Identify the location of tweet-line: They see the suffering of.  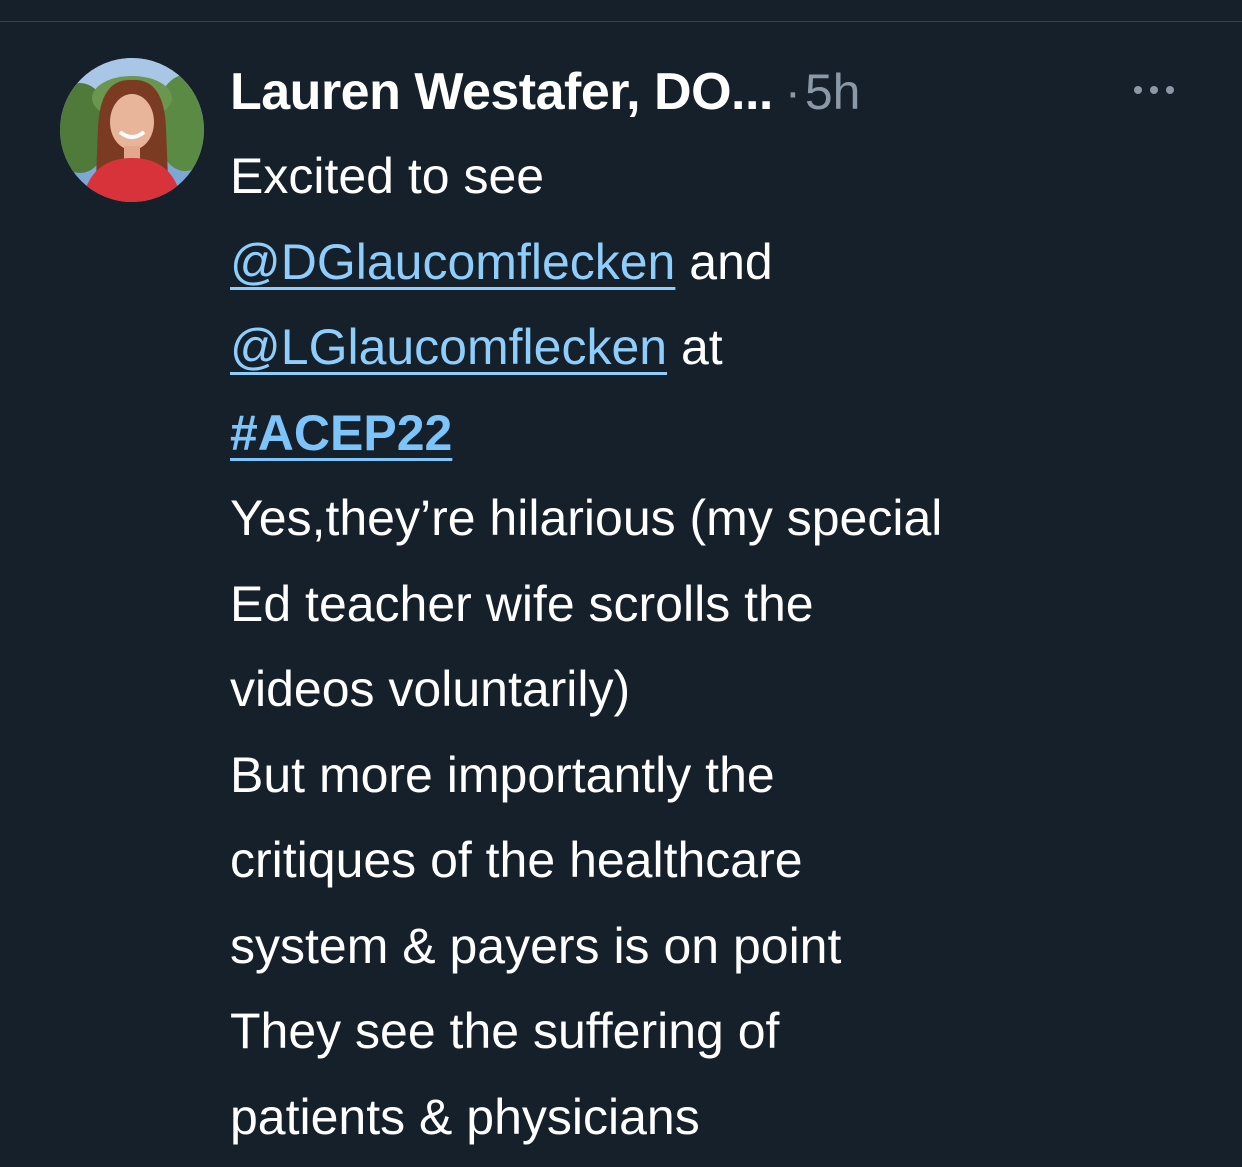
(505, 1031).